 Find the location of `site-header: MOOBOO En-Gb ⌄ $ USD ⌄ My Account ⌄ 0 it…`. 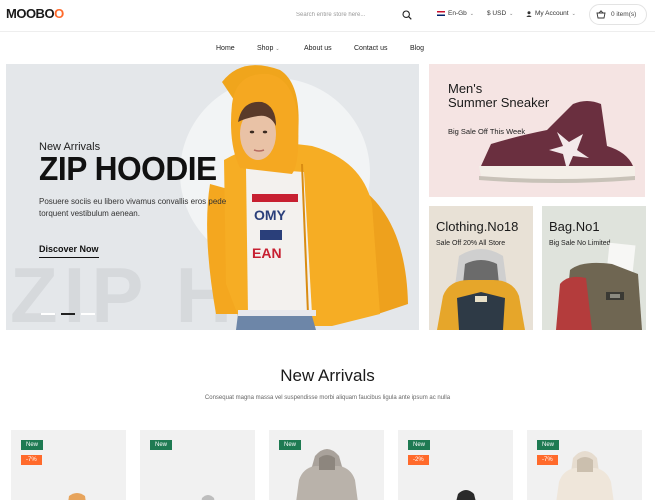

site-header: MOOBOO En-Gb ⌄ $ USD ⌄ My Account ⌄ 0 it… is located at coordinates (327, 16).